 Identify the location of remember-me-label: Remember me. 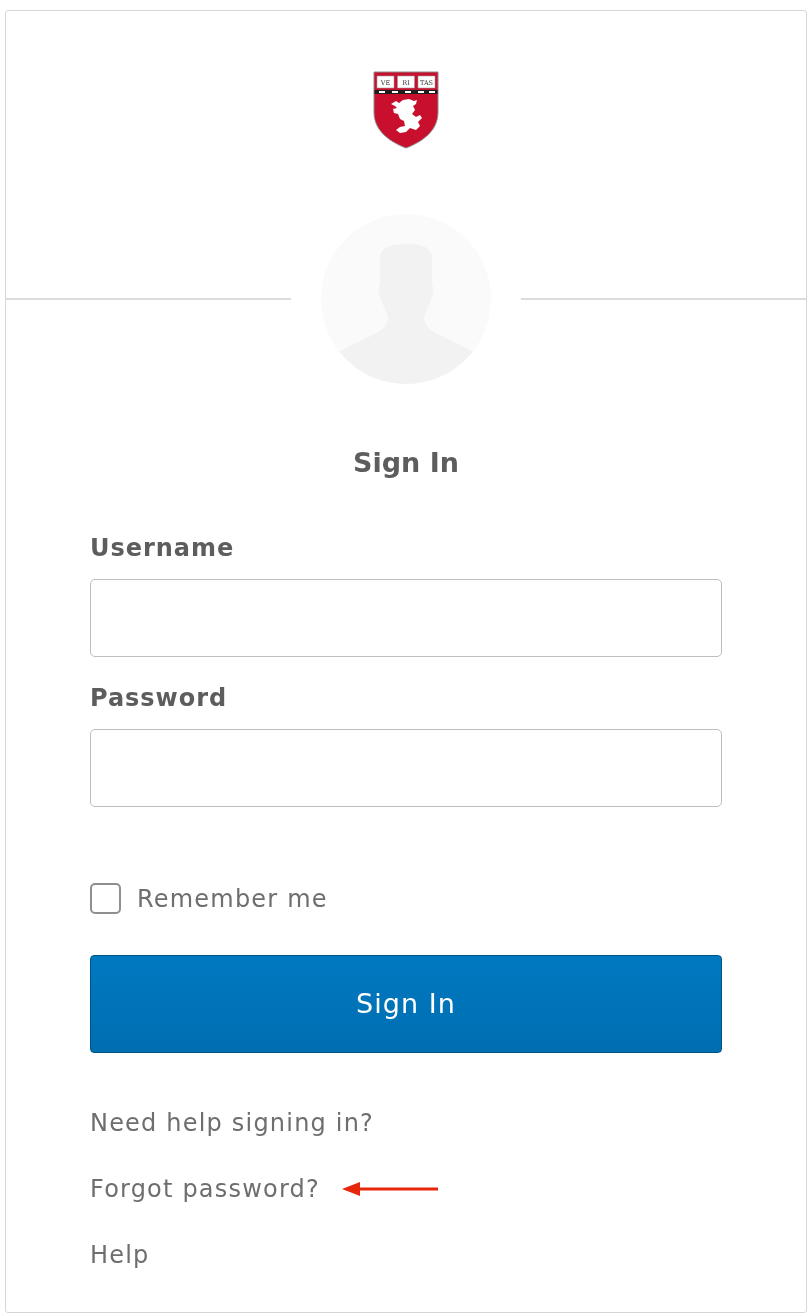
(232, 898).